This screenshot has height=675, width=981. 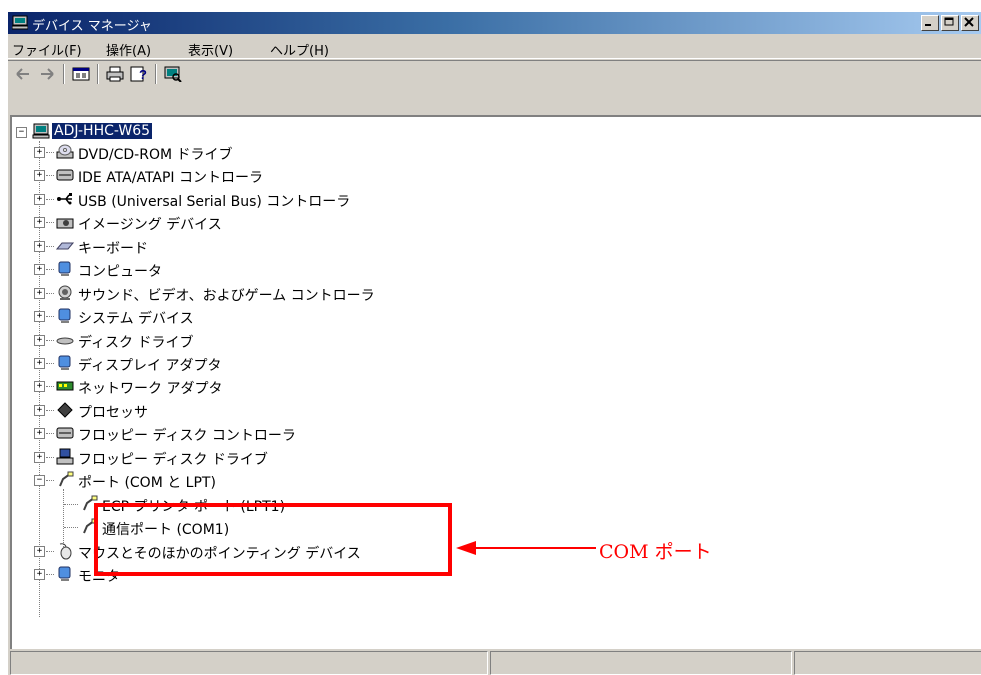 What do you see at coordinates (65, 246) in the screenshot?
I see `keyboard-icon` at bounding box center [65, 246].